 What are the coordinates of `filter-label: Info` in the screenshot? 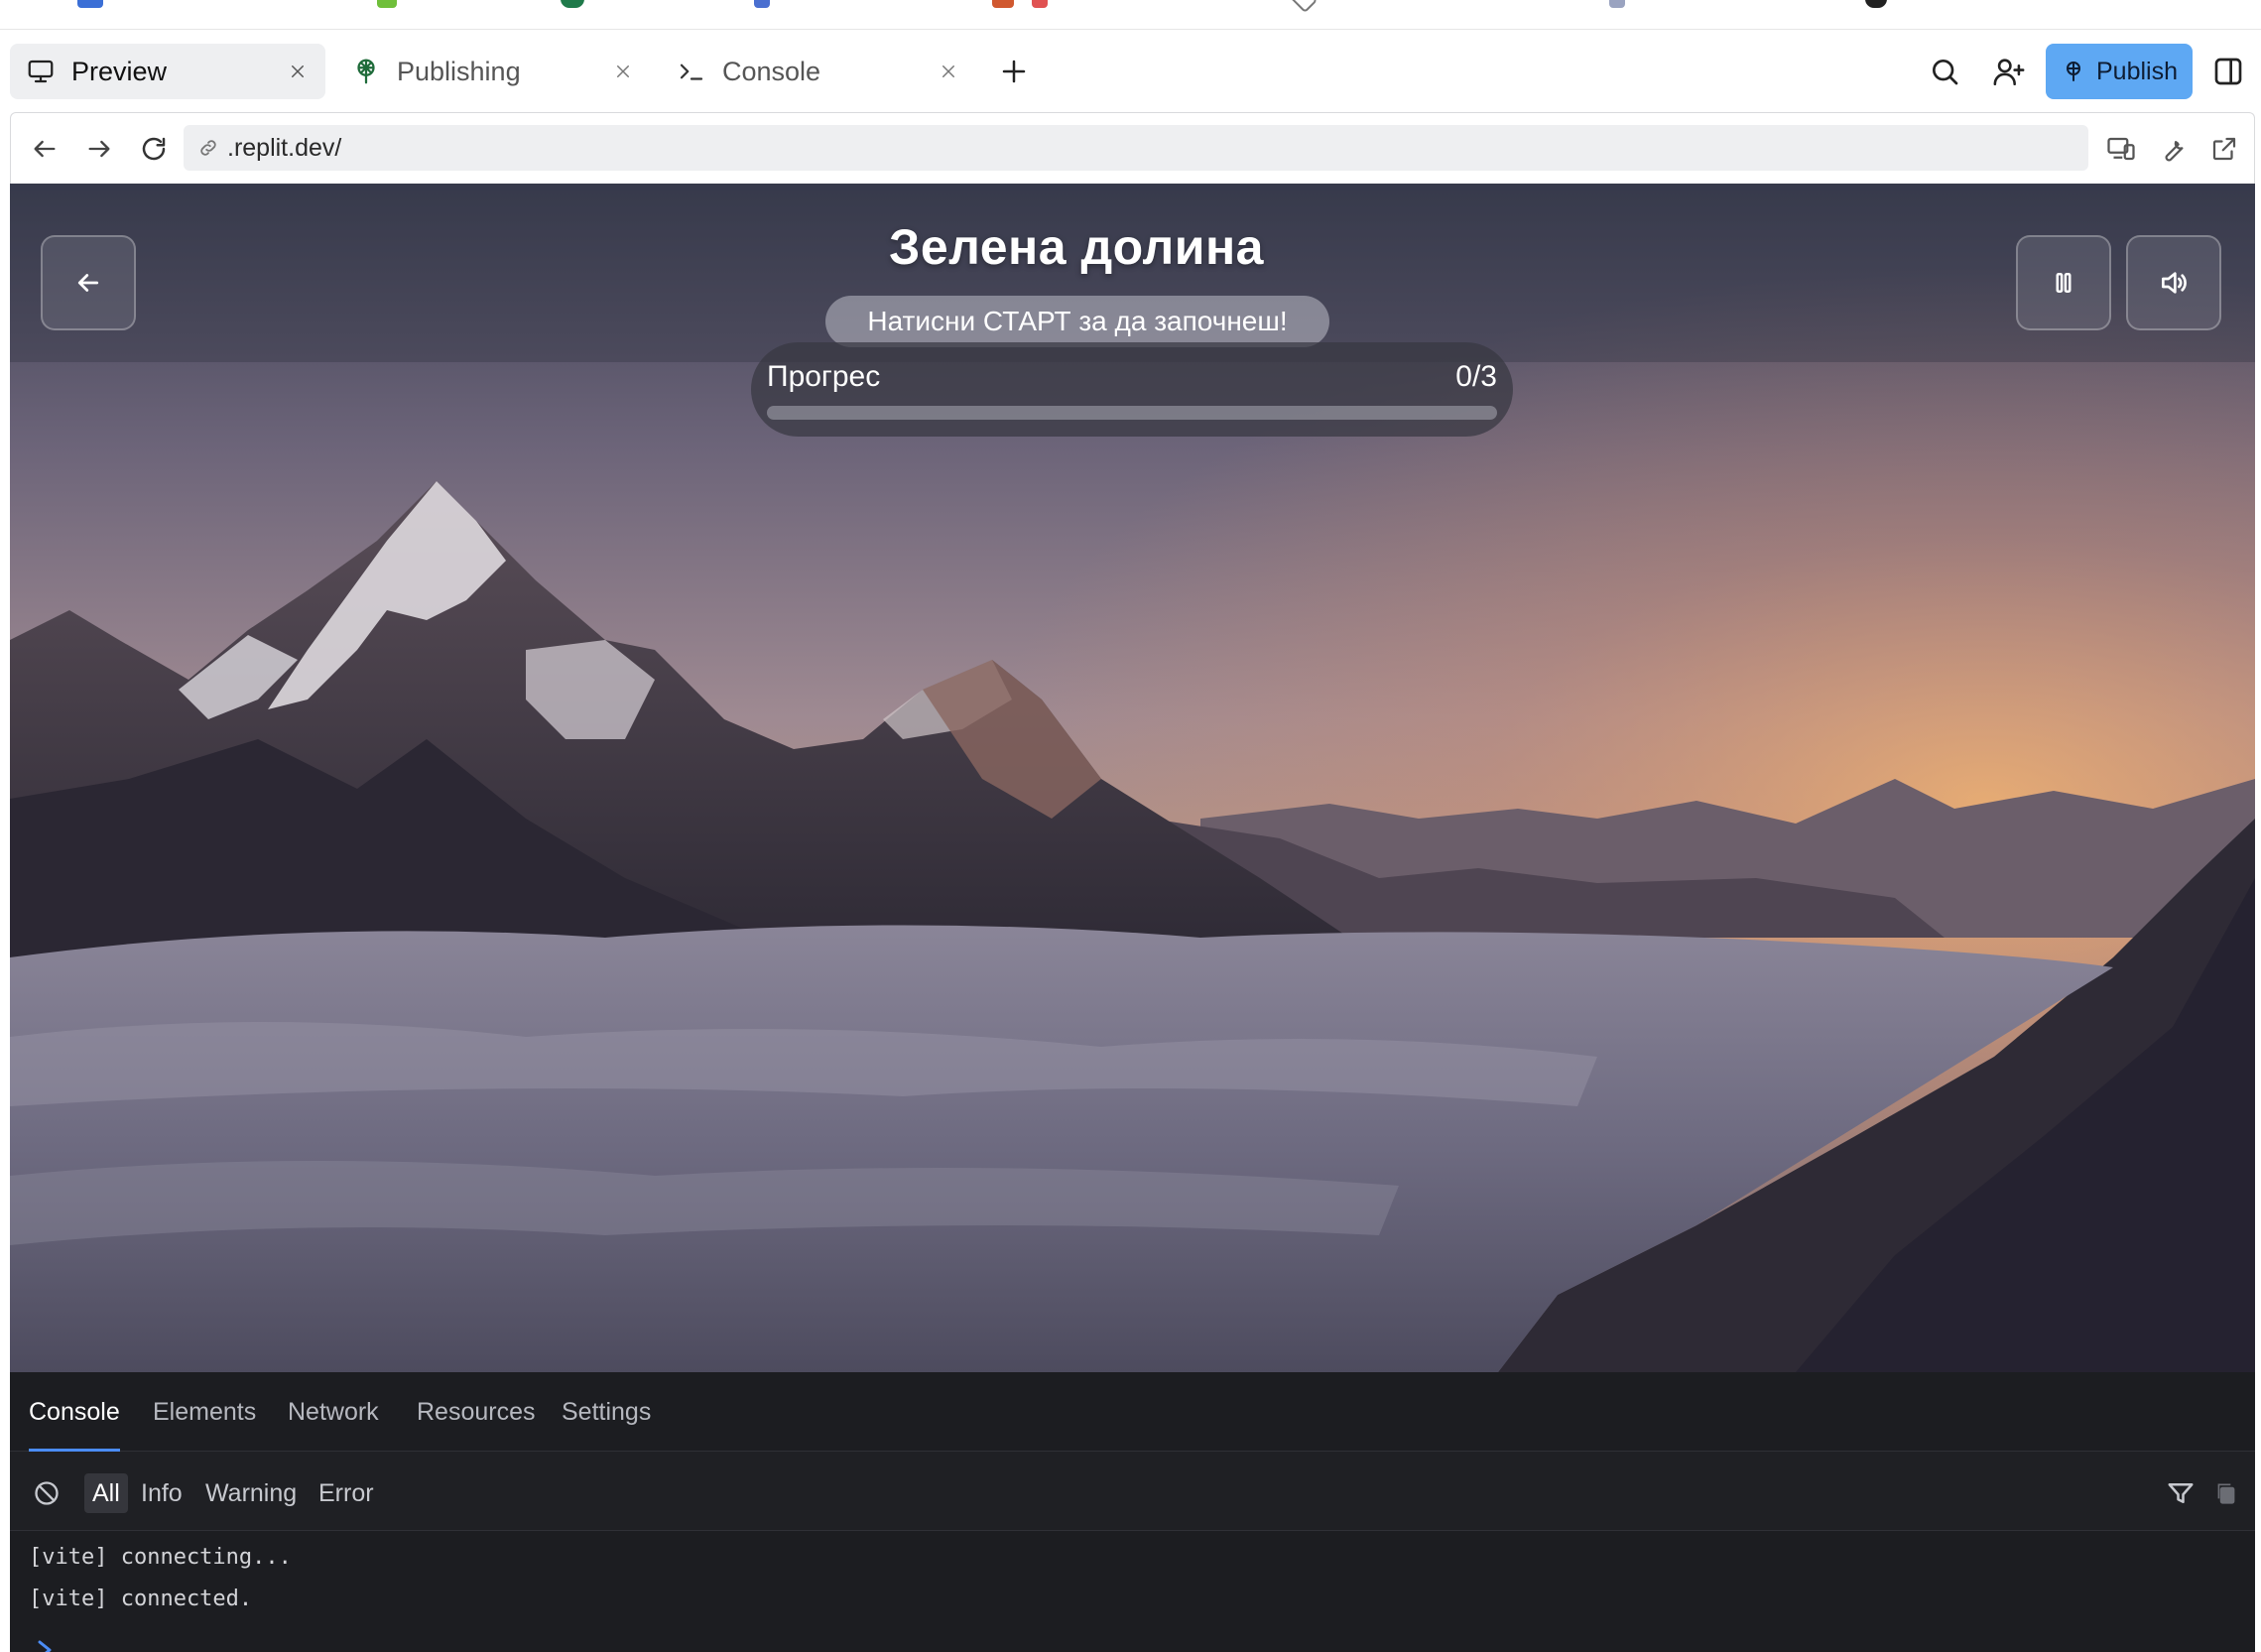 It's located at (162, 1492).